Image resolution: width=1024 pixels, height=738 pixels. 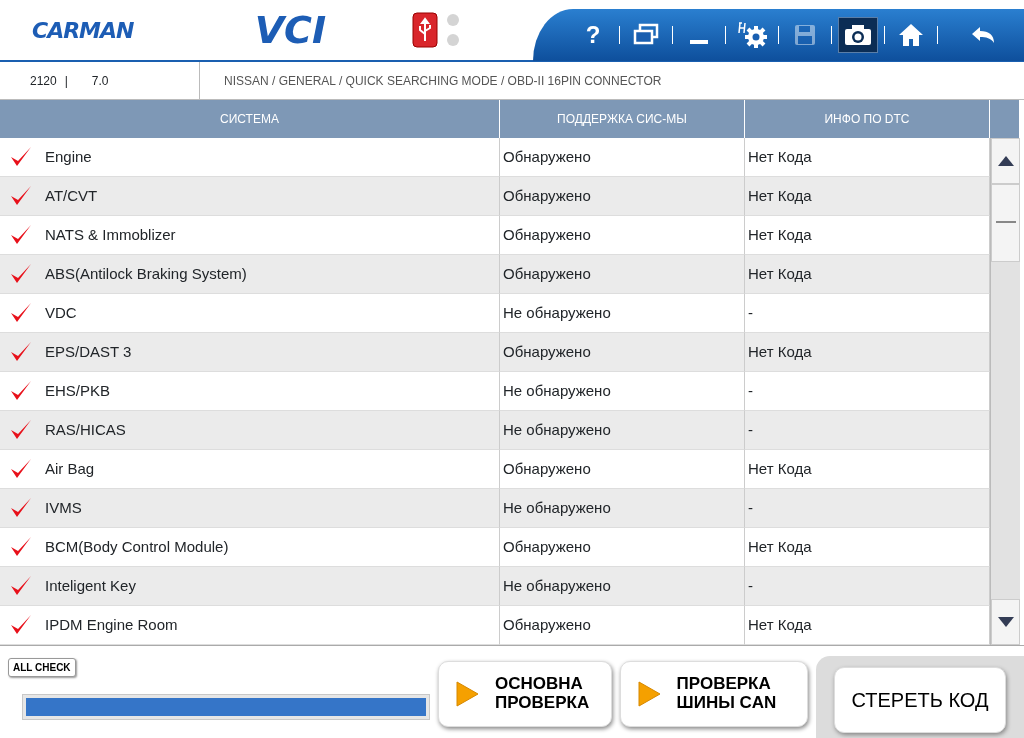 I want to click on system-name: Air Bag, so click(x=70, y=468).